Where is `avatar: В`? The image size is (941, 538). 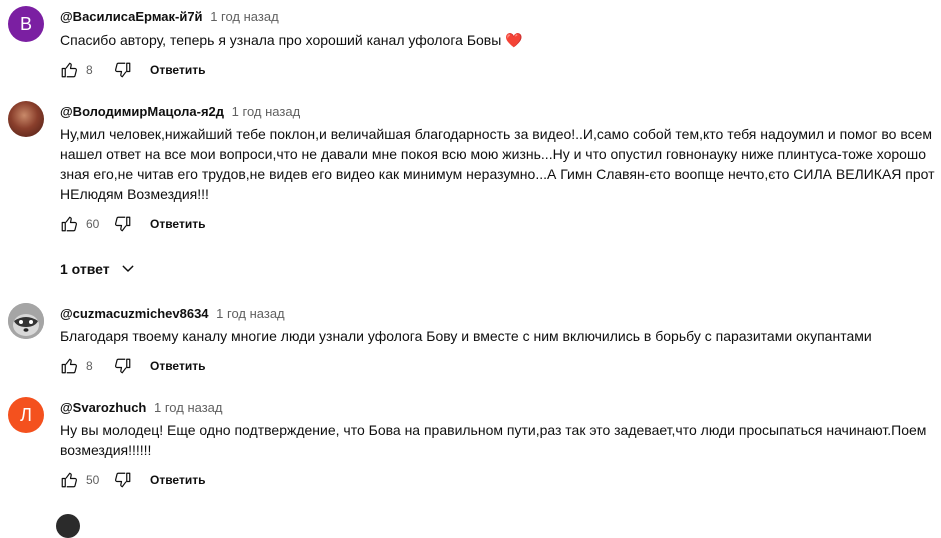 avatar: В is located at coordinates (26, 24).